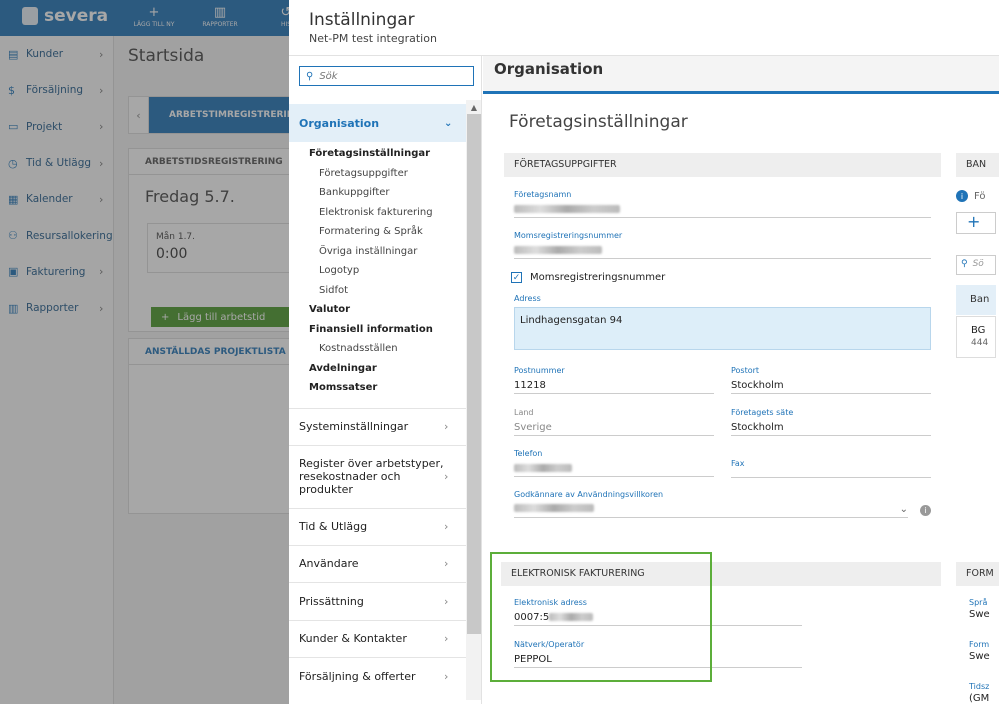 The width and height of the screenshot is (999, 704). Describe the element at coordinates (354, 426) in the screenshot. I see `nav-item-label: Systeminställningar` at that location.